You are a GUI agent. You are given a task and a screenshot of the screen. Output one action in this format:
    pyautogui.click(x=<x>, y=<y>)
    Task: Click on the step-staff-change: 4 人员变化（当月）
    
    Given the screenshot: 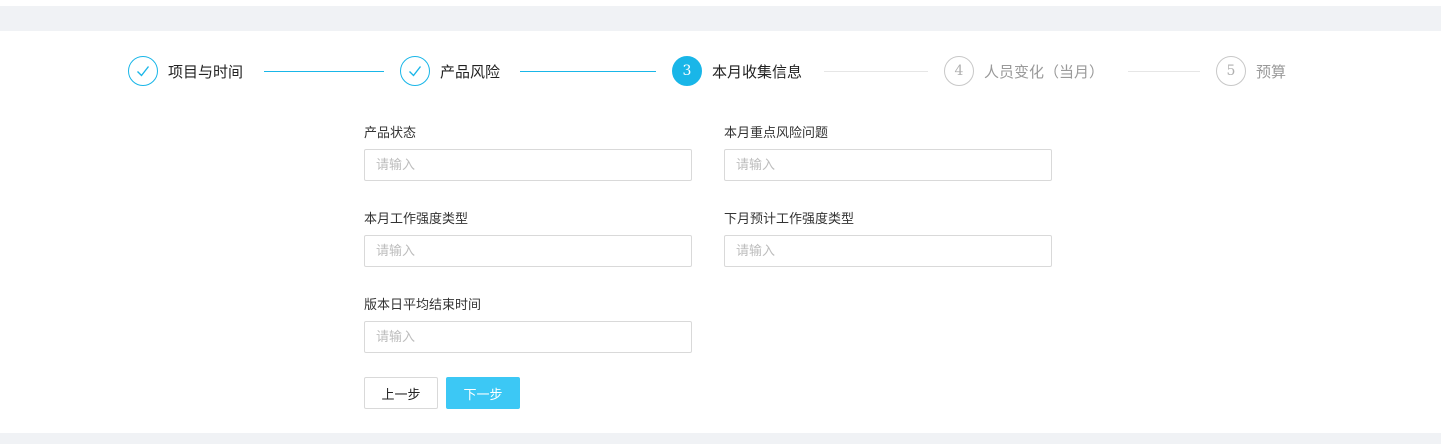 What is the action you would take?
    pyautogui.click(x=1024, y=71)
    